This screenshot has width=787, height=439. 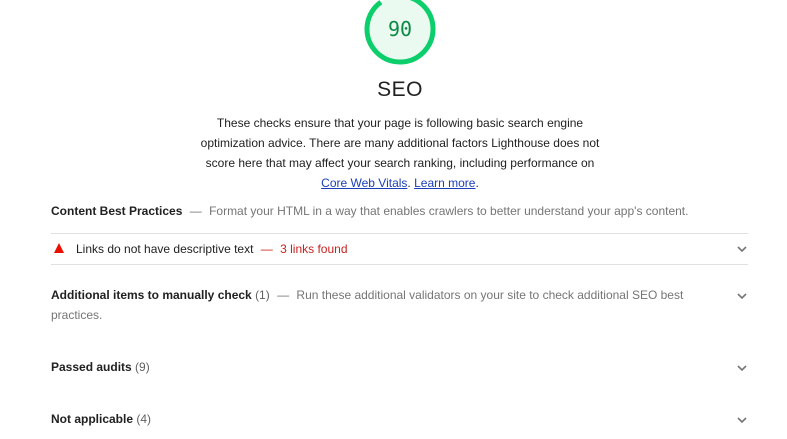 I want to click on clump-not-applicable: Not applicable (4), so click(x=371, y=419).